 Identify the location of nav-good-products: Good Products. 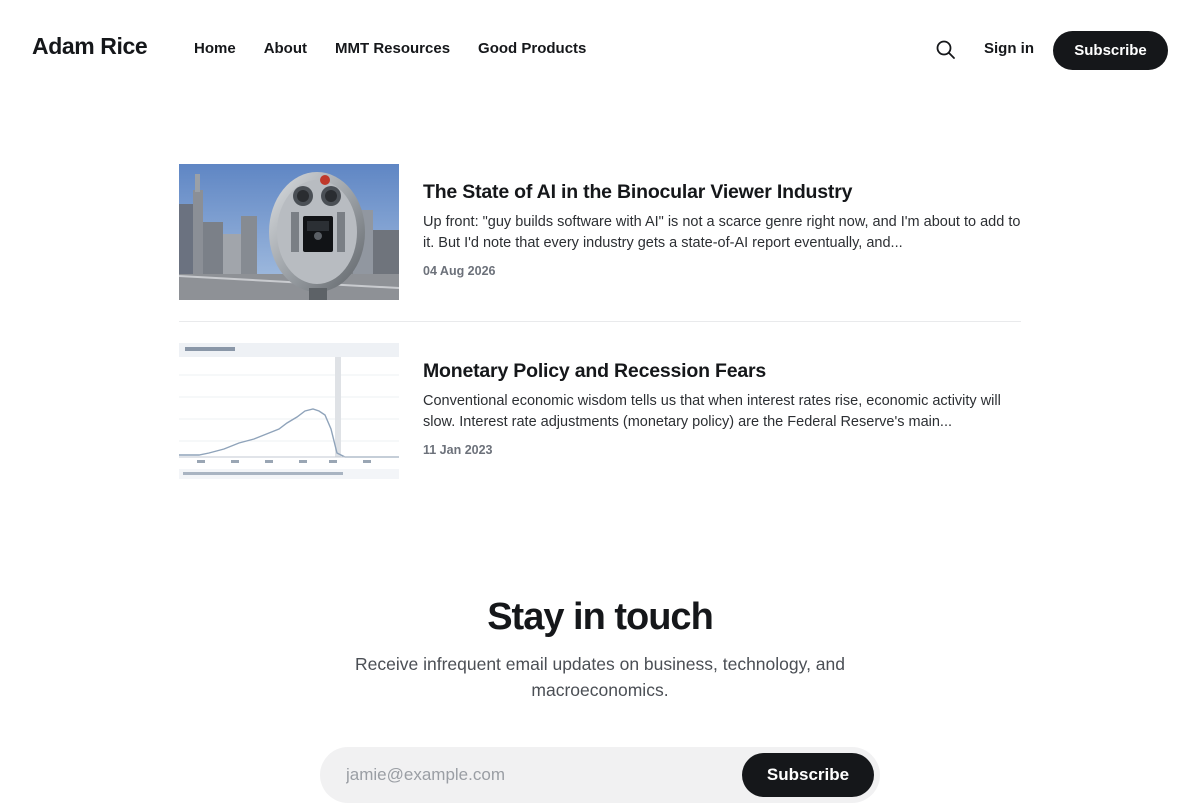
(532, 48).